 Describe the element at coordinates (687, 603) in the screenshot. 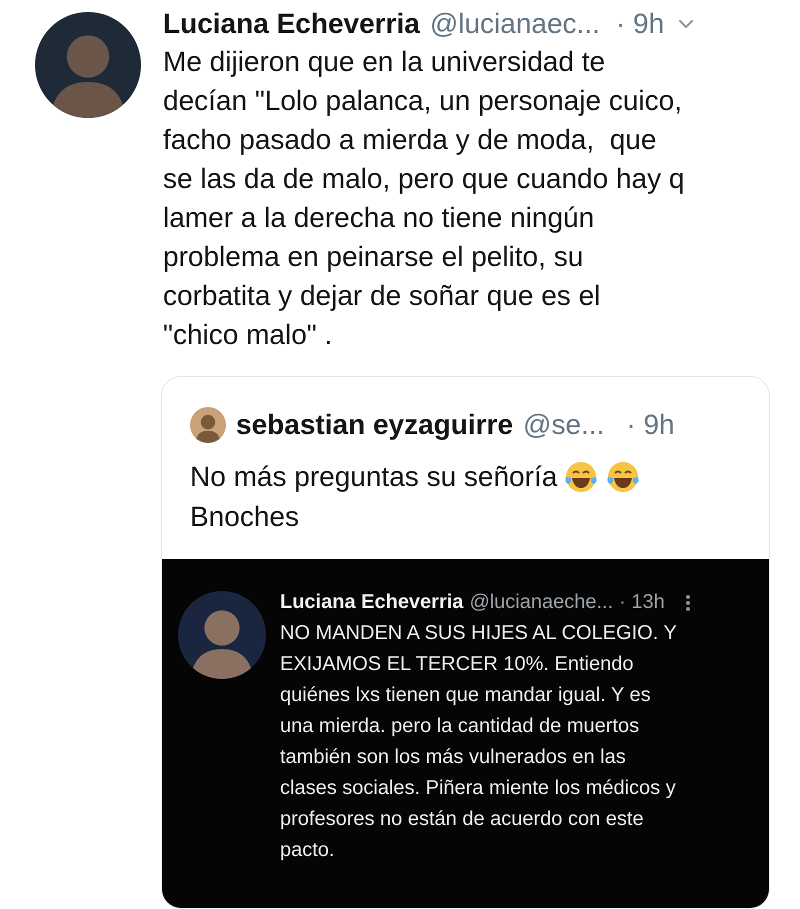

I see `more-options-icon` at that location.